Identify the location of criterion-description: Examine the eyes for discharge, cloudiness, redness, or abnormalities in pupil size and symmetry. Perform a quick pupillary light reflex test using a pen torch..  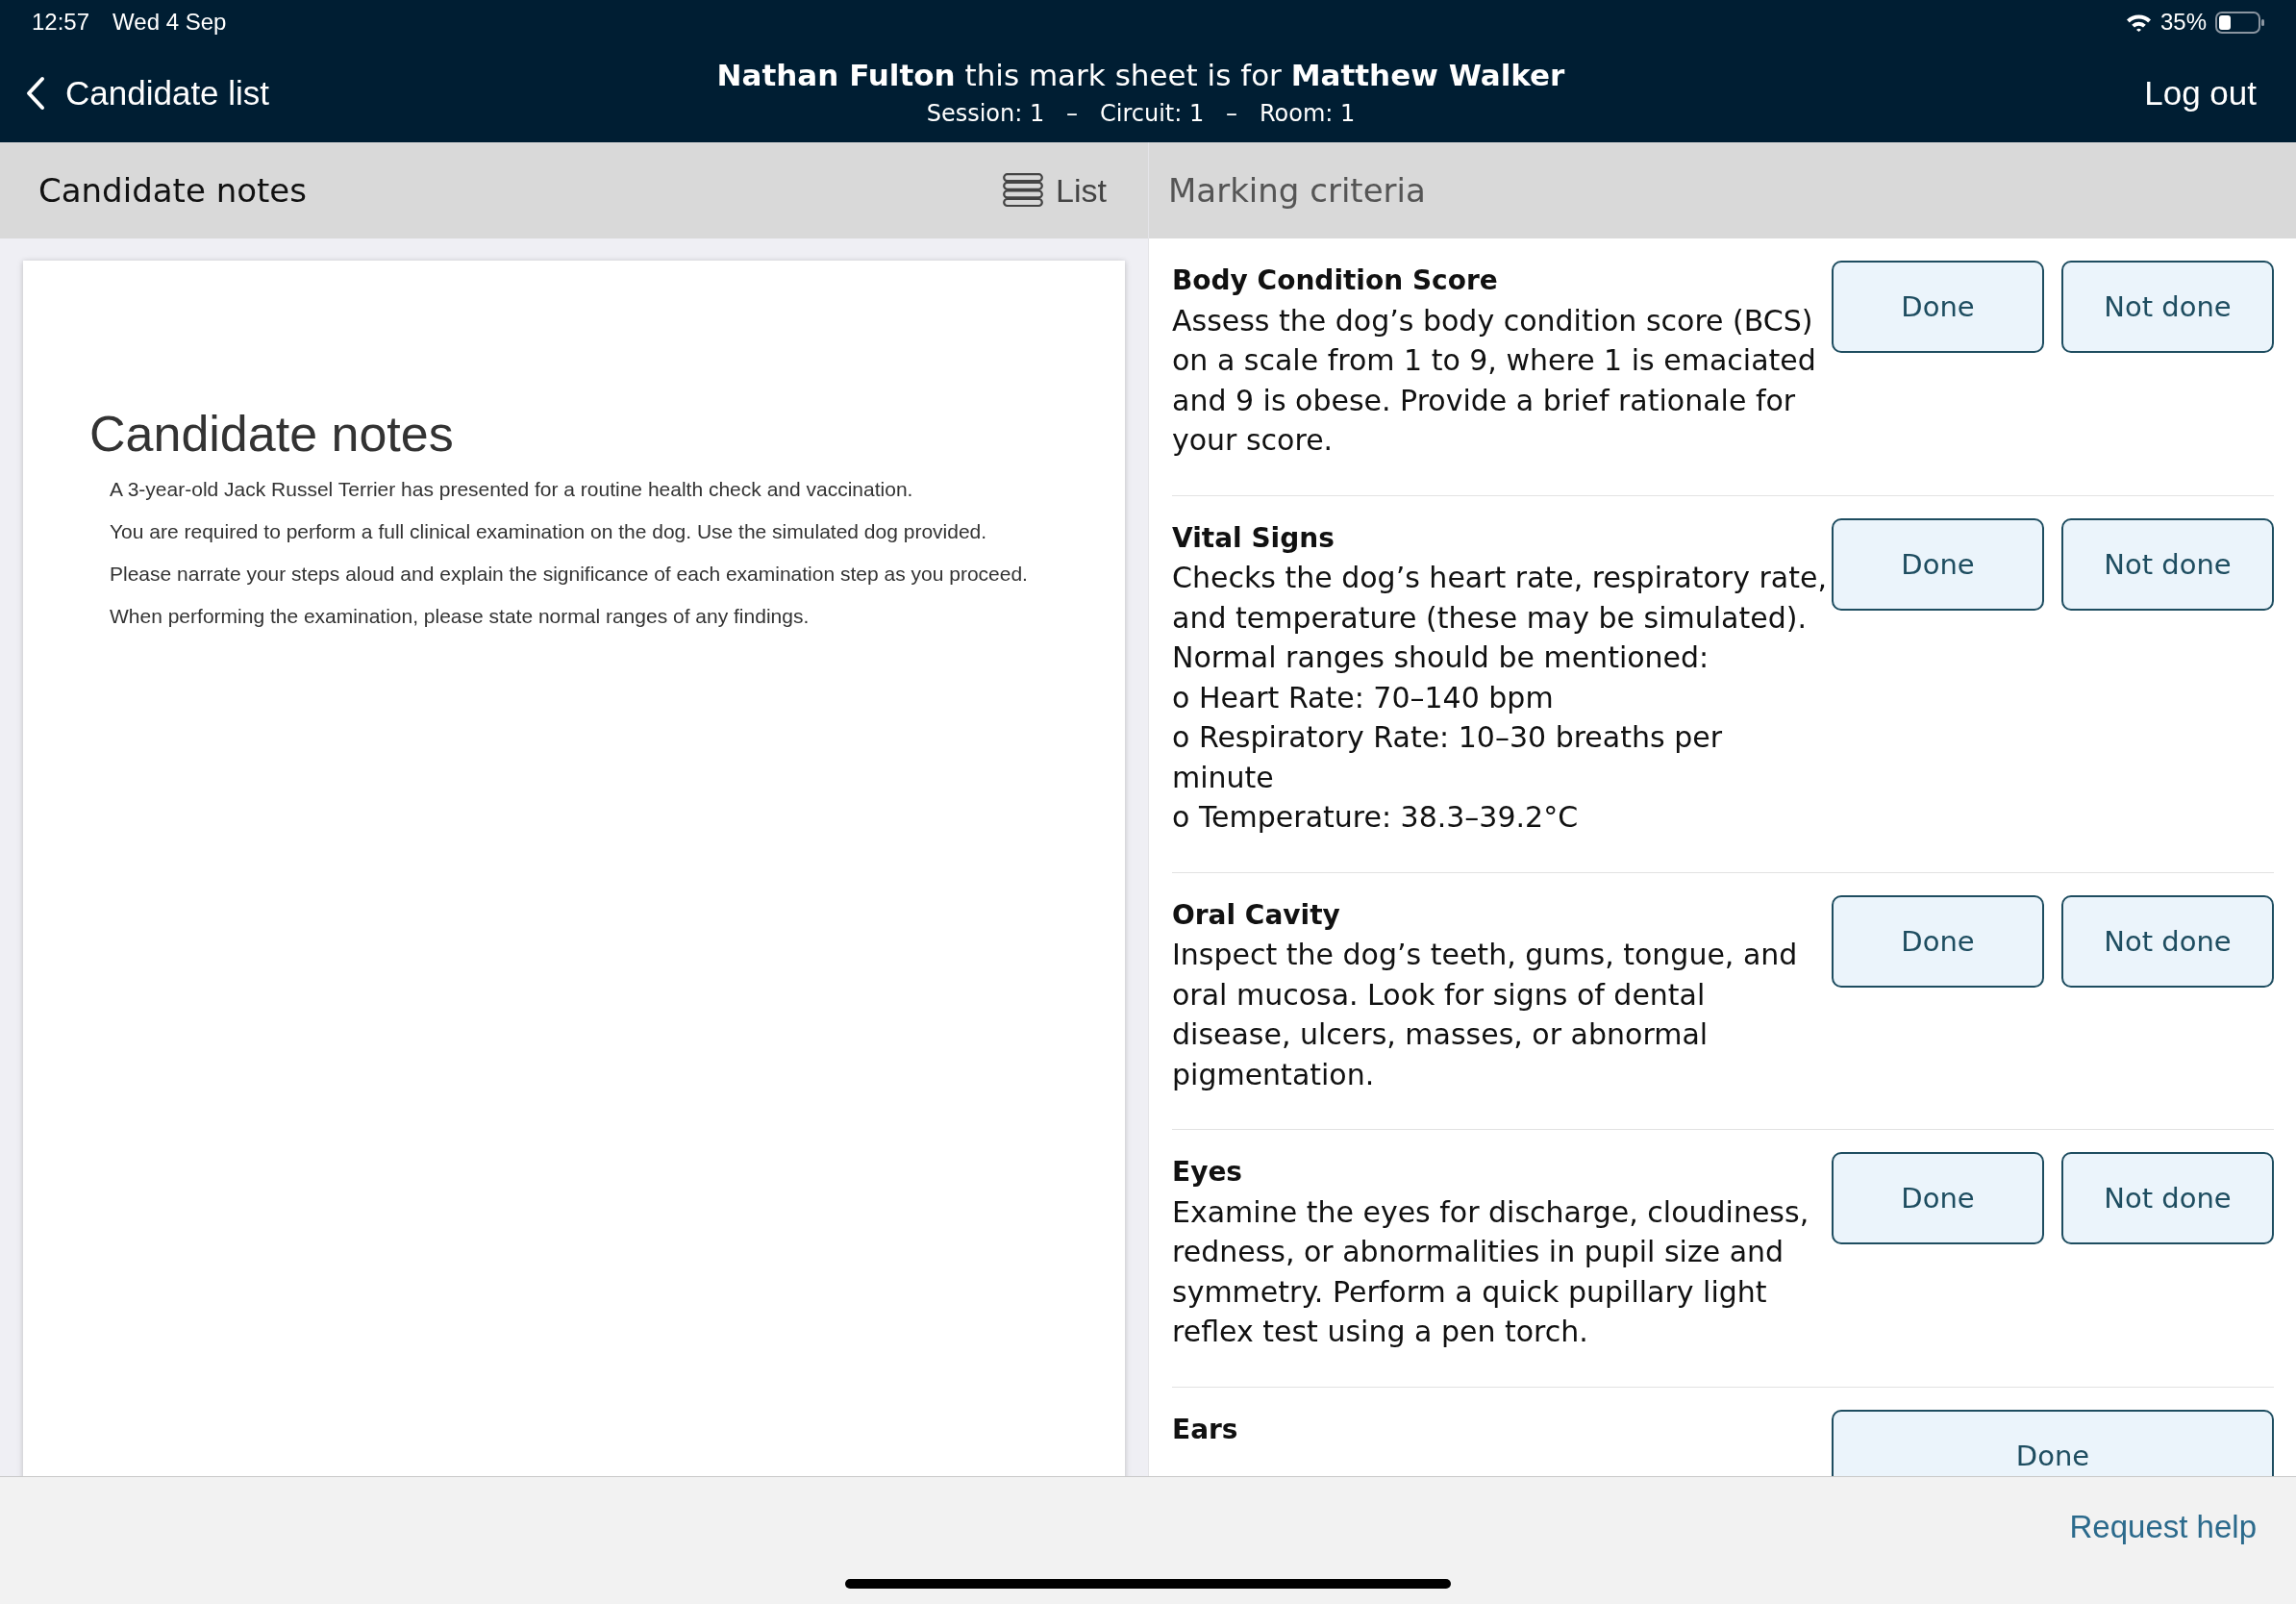
(1491, 1271).